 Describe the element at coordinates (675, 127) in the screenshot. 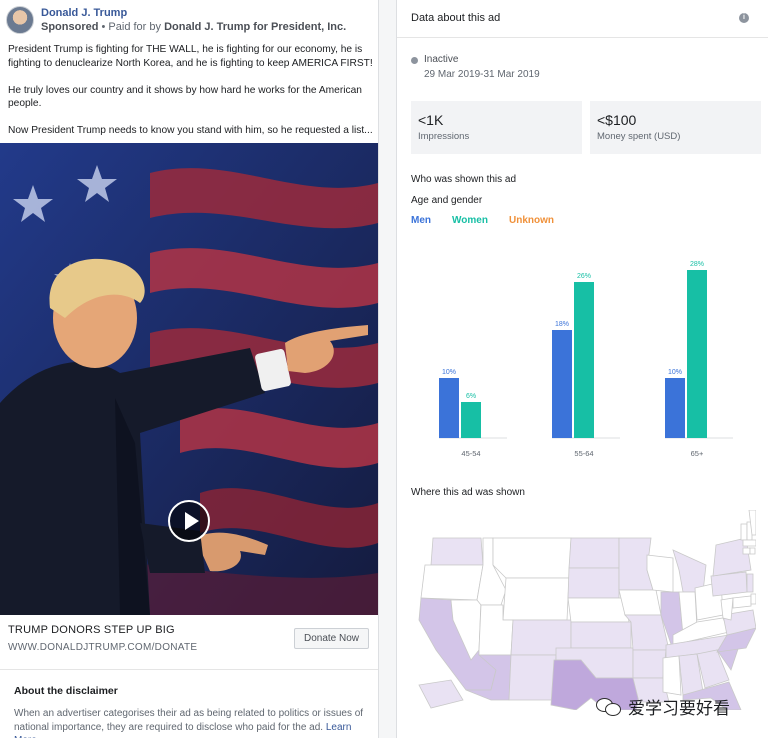

I see `money-spent-box: <$100 Money spent (USD)` at that location.